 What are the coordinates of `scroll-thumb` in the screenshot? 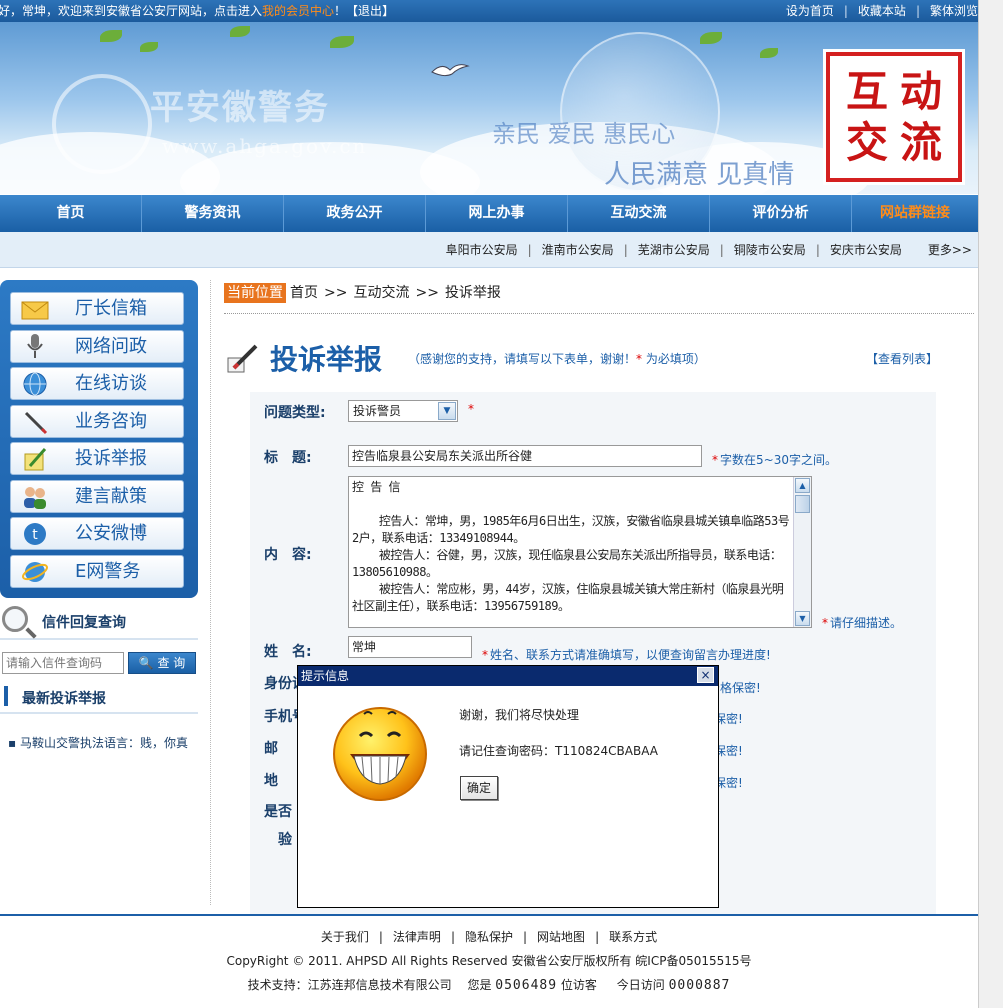 It's located at (802, 504).